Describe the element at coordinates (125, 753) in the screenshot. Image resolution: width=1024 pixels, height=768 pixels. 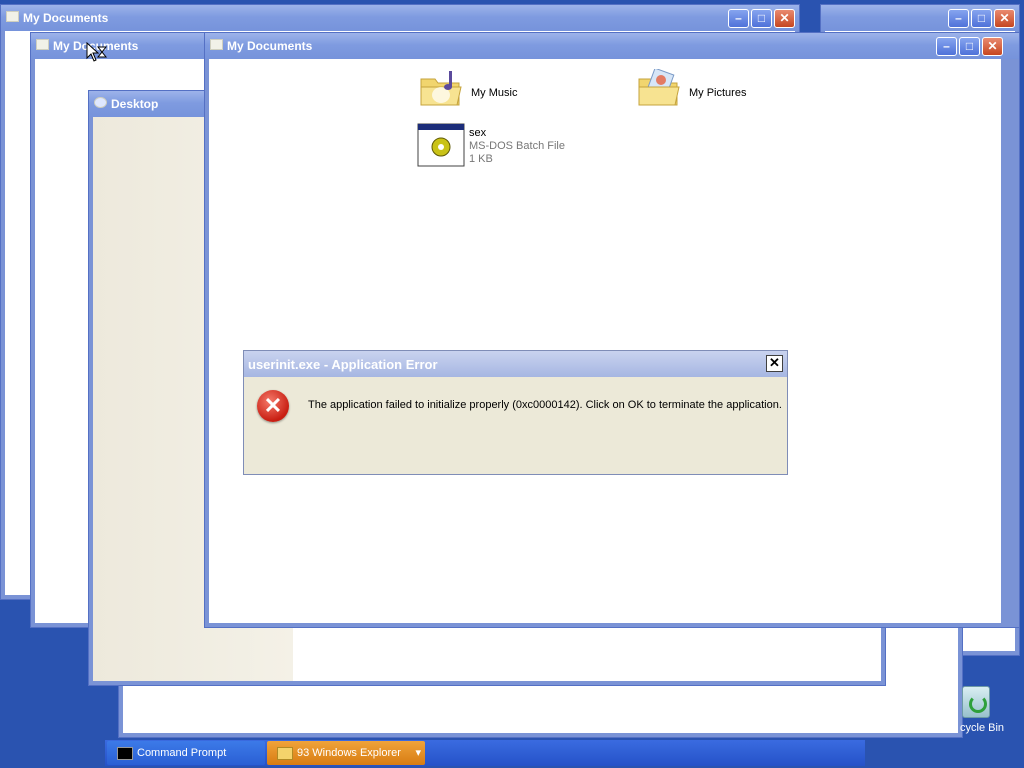
I see `command-prompt-icon` at that location.